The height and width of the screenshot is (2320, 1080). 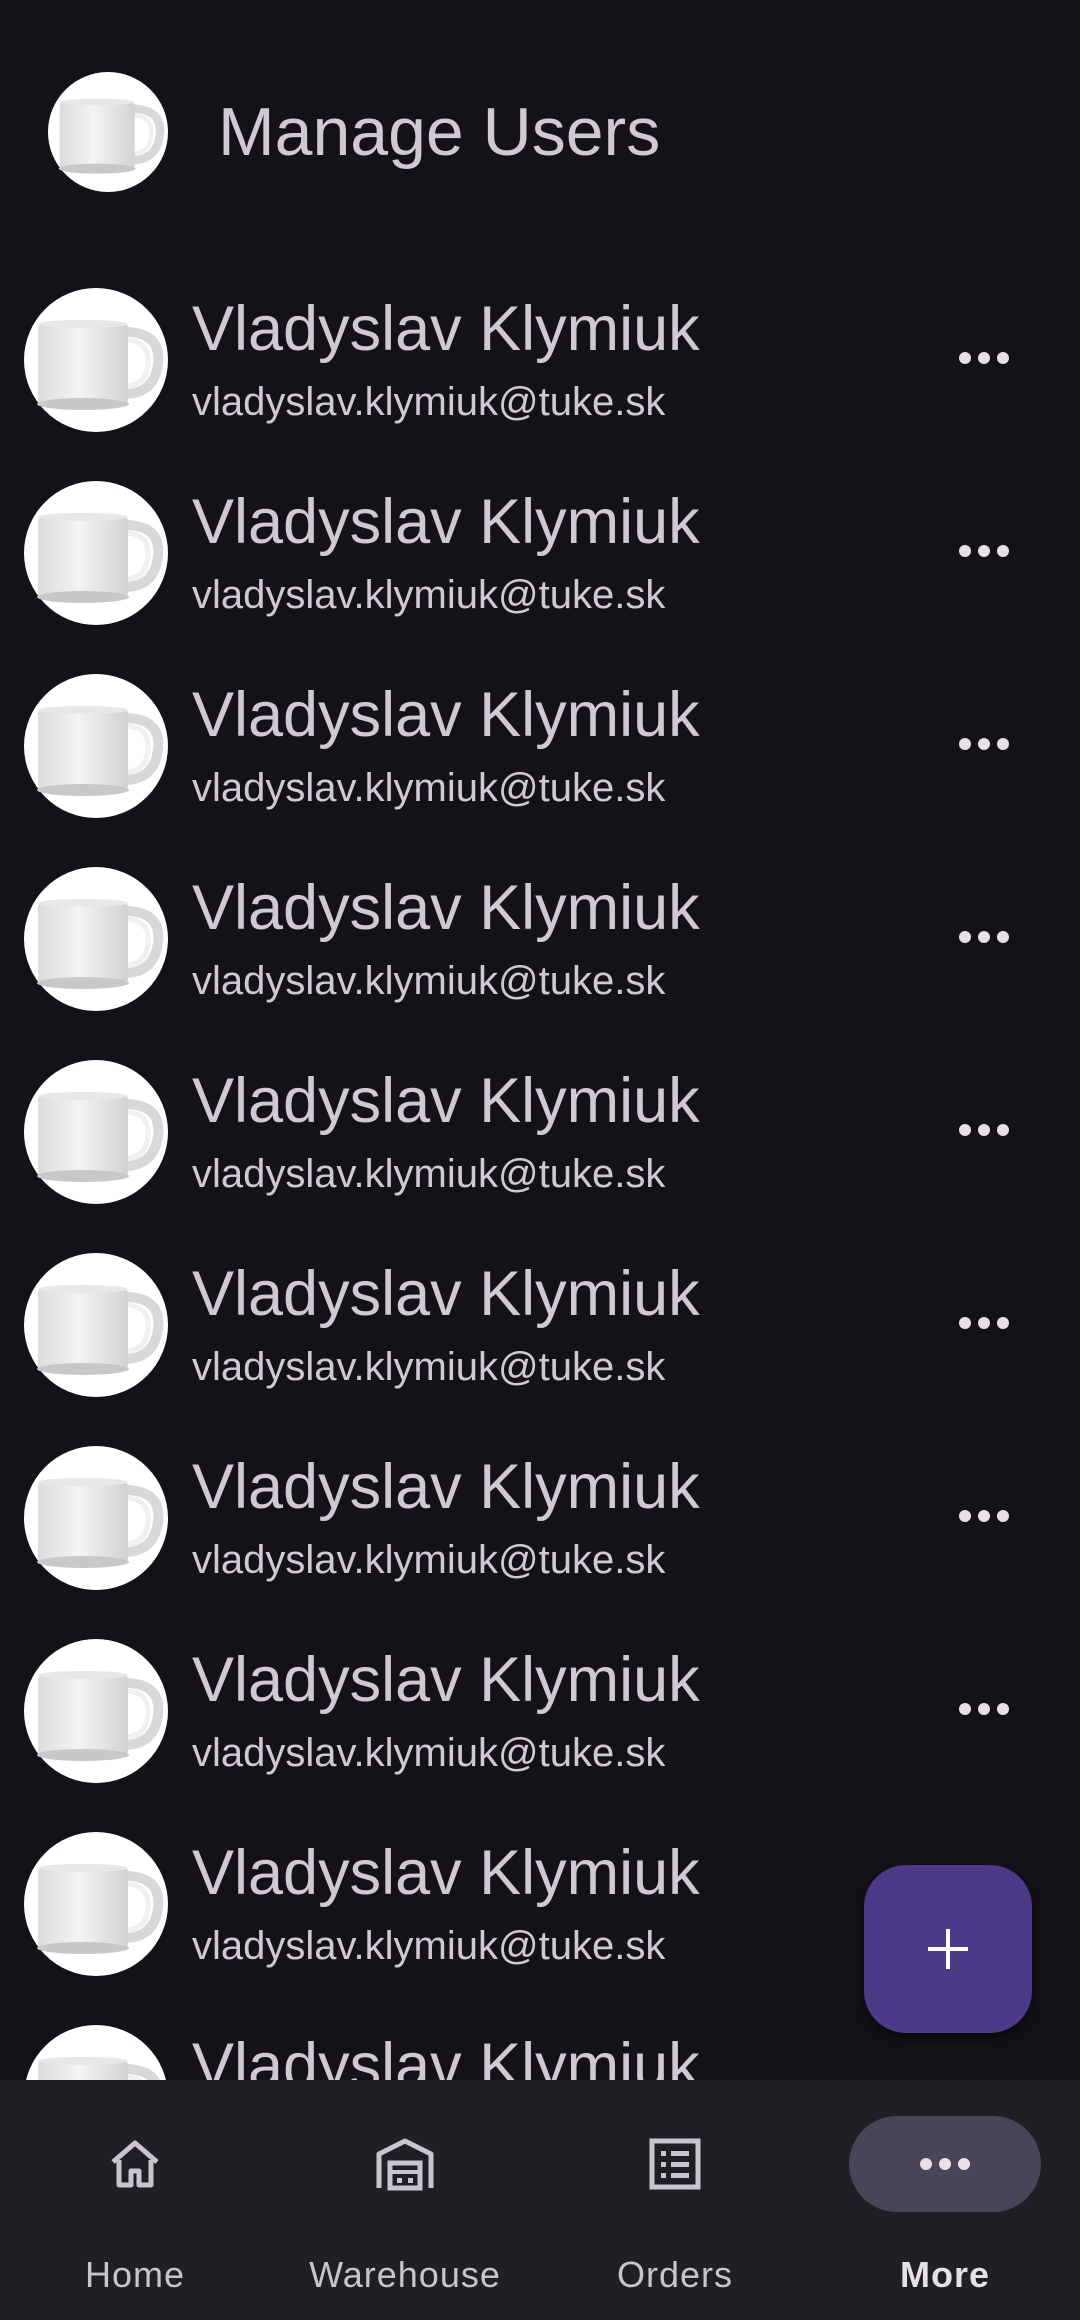 I want to click on top-app-bar: Manage Users, so click(x=540, y=135).